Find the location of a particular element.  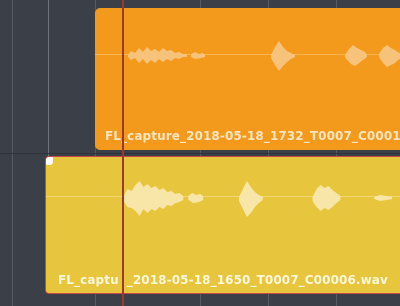

track-separator is located at coordinates (200, 153).